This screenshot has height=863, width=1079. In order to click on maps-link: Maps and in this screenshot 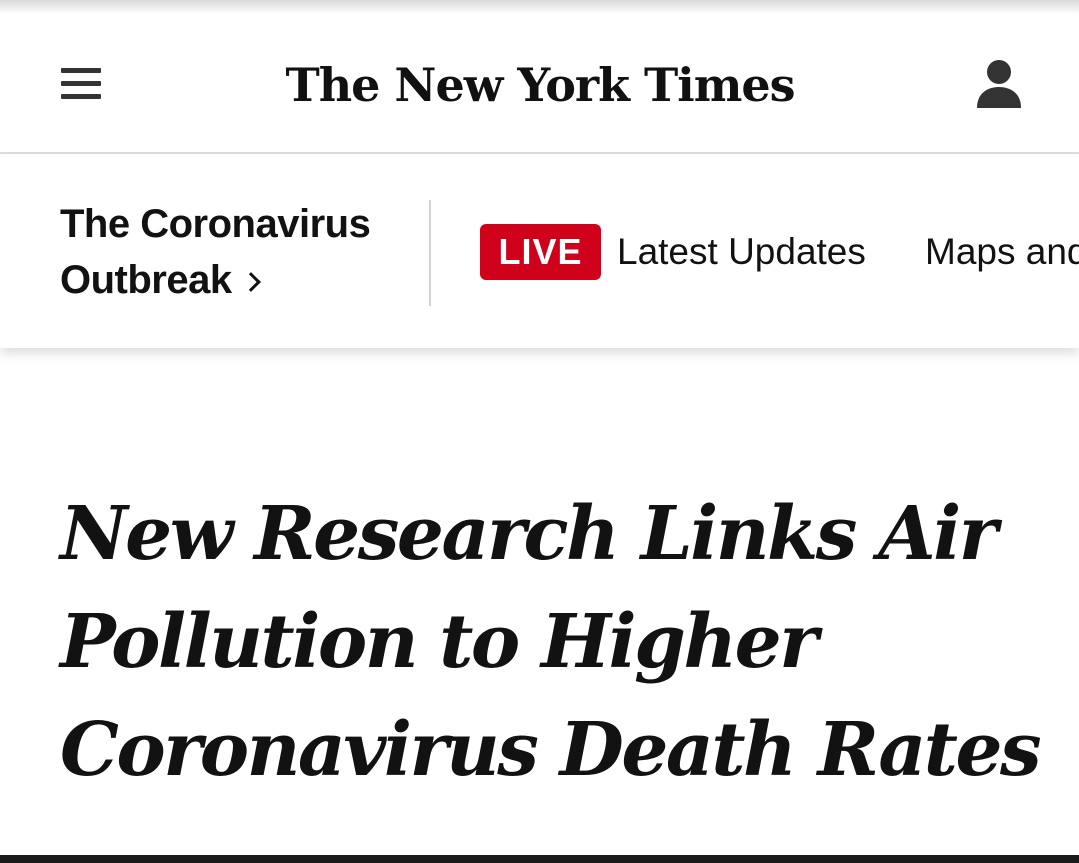, I will do `click(1002, 252)`.